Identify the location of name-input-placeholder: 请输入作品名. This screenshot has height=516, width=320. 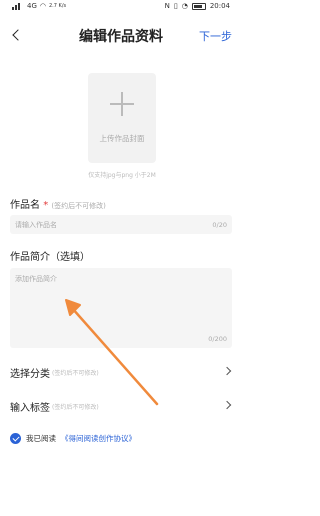
(36, 225).